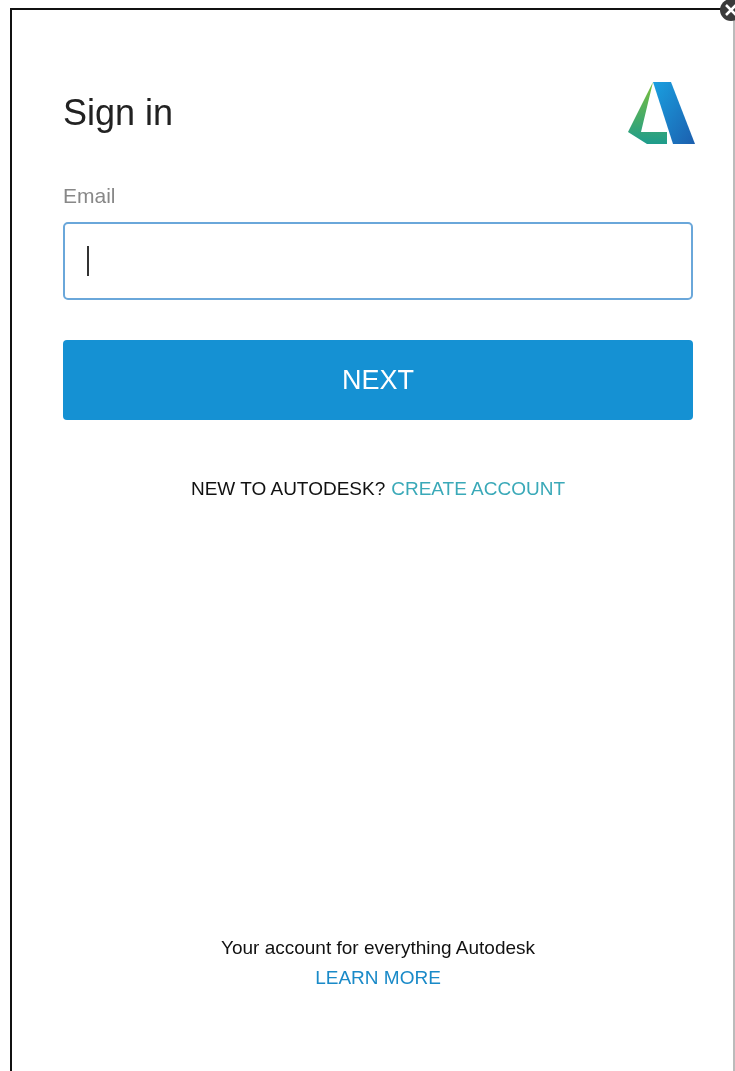 This screenshot has width=735, height=1071. I want to click on email-label: Email, so click(90, 196).